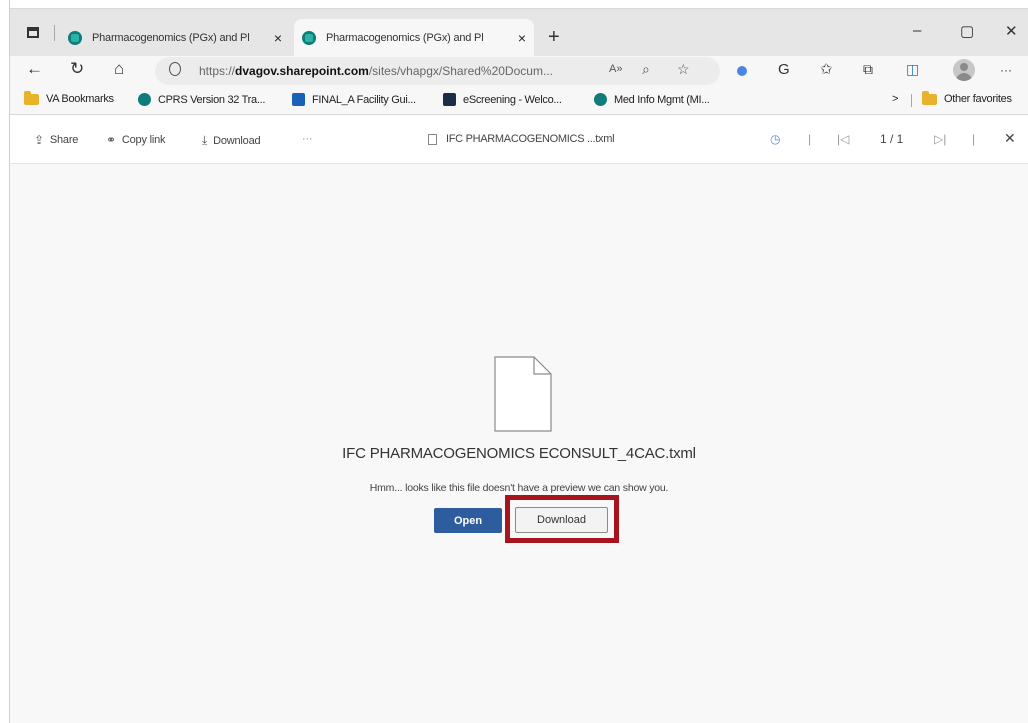 This screenshot has width=1028, height=723. I want to click on maximize-button: ▢, so click(967, 31).